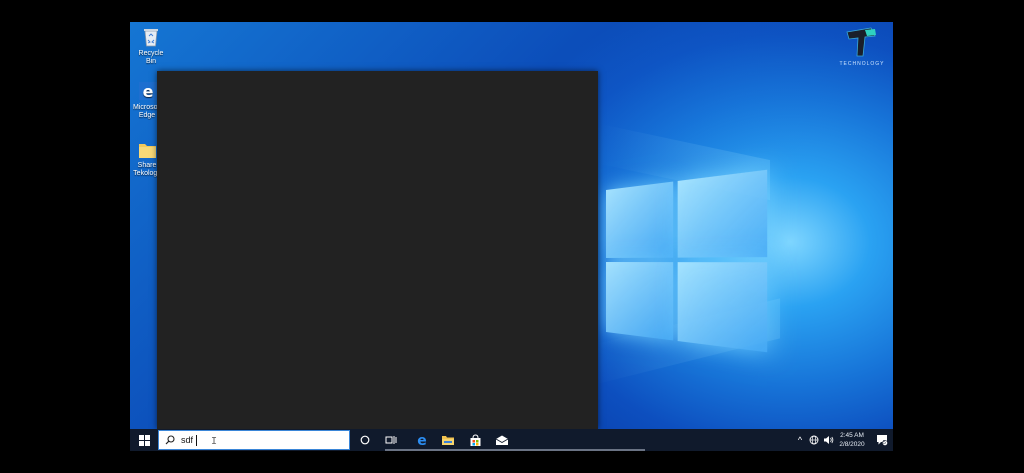 This screenshot has width=1024, height=473. I want to click on search-input: sdf, so click(187, 440).